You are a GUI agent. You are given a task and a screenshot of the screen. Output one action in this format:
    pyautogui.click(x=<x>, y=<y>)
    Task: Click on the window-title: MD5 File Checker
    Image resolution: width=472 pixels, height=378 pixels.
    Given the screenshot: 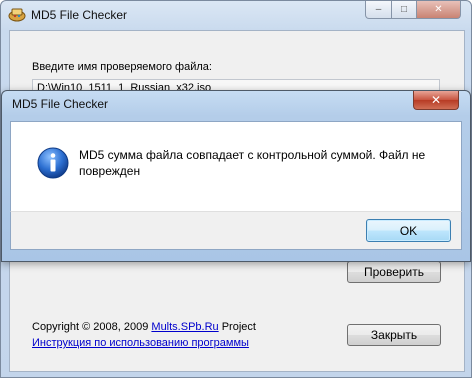 What is the action you would take?
    pyautogui.click(x=79, y=15)
    